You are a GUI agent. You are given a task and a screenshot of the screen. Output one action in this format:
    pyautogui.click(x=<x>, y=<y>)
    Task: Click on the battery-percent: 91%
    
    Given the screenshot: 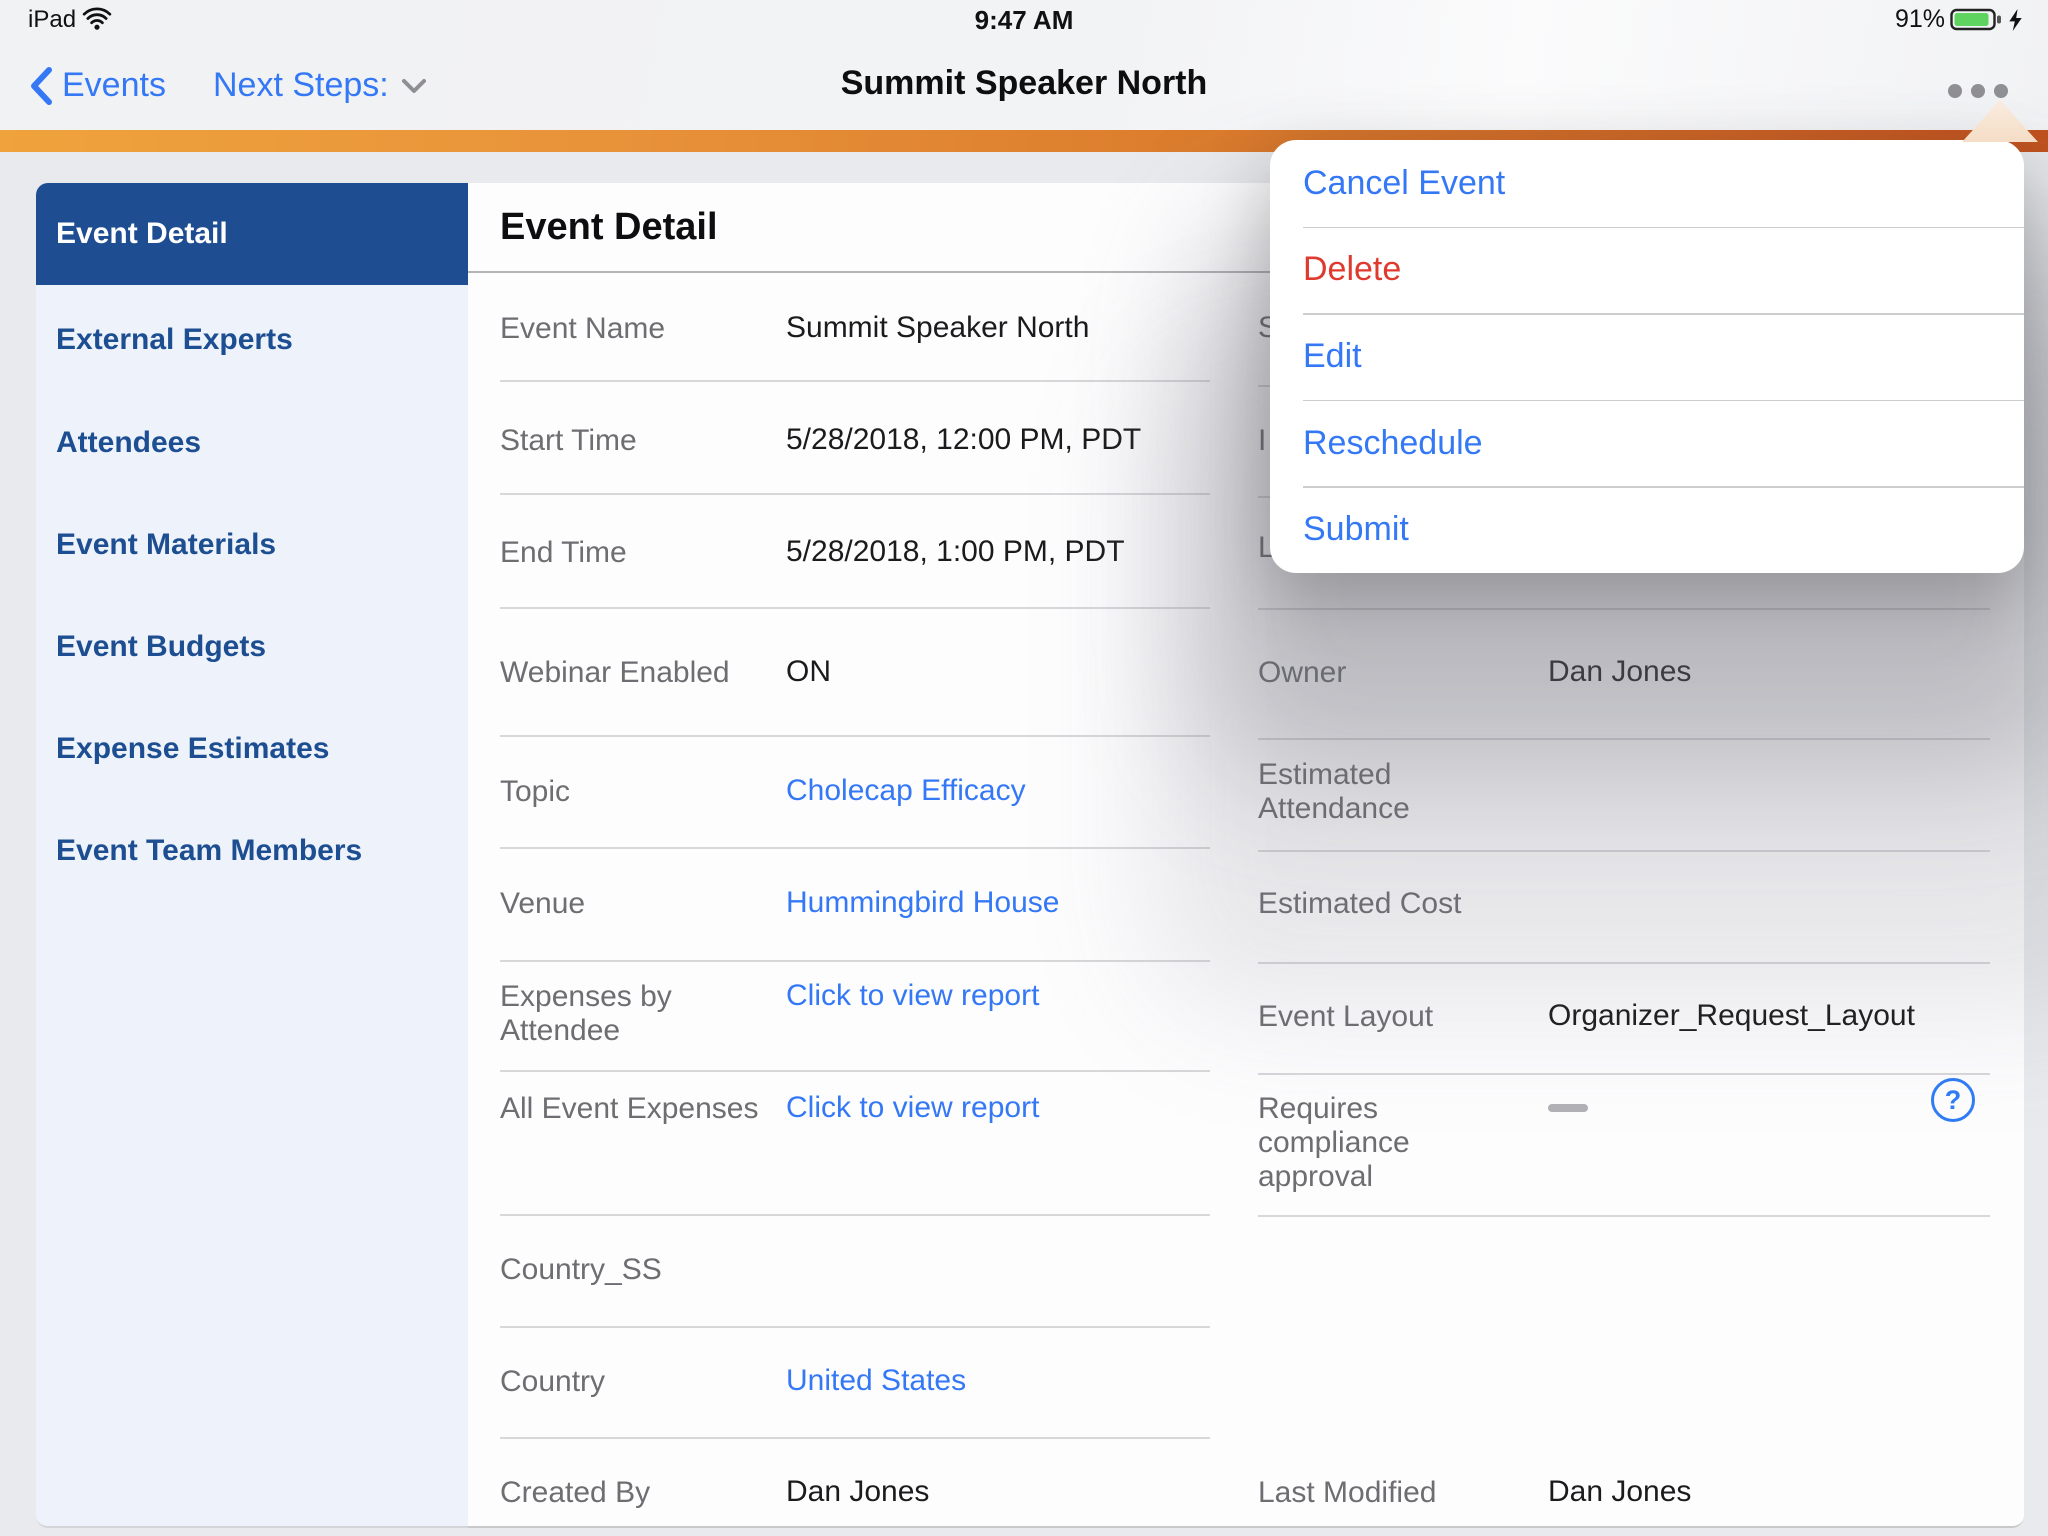 What is the action you would take?
    pyautogui.click(x=1919, y=19)
    